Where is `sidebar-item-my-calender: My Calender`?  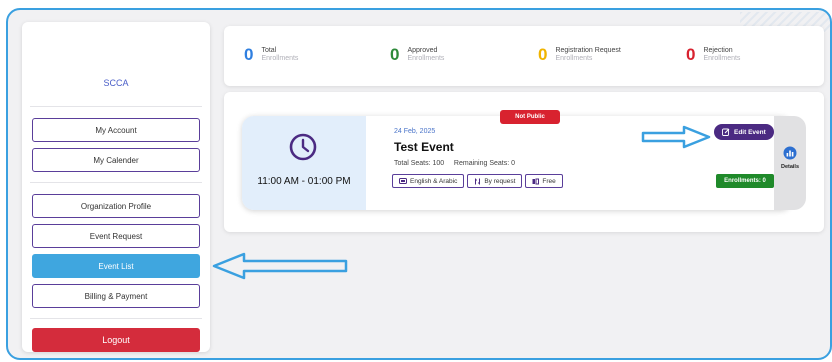 sidebar-item-my-calender: My Calender is located at coordinates (116, 160).